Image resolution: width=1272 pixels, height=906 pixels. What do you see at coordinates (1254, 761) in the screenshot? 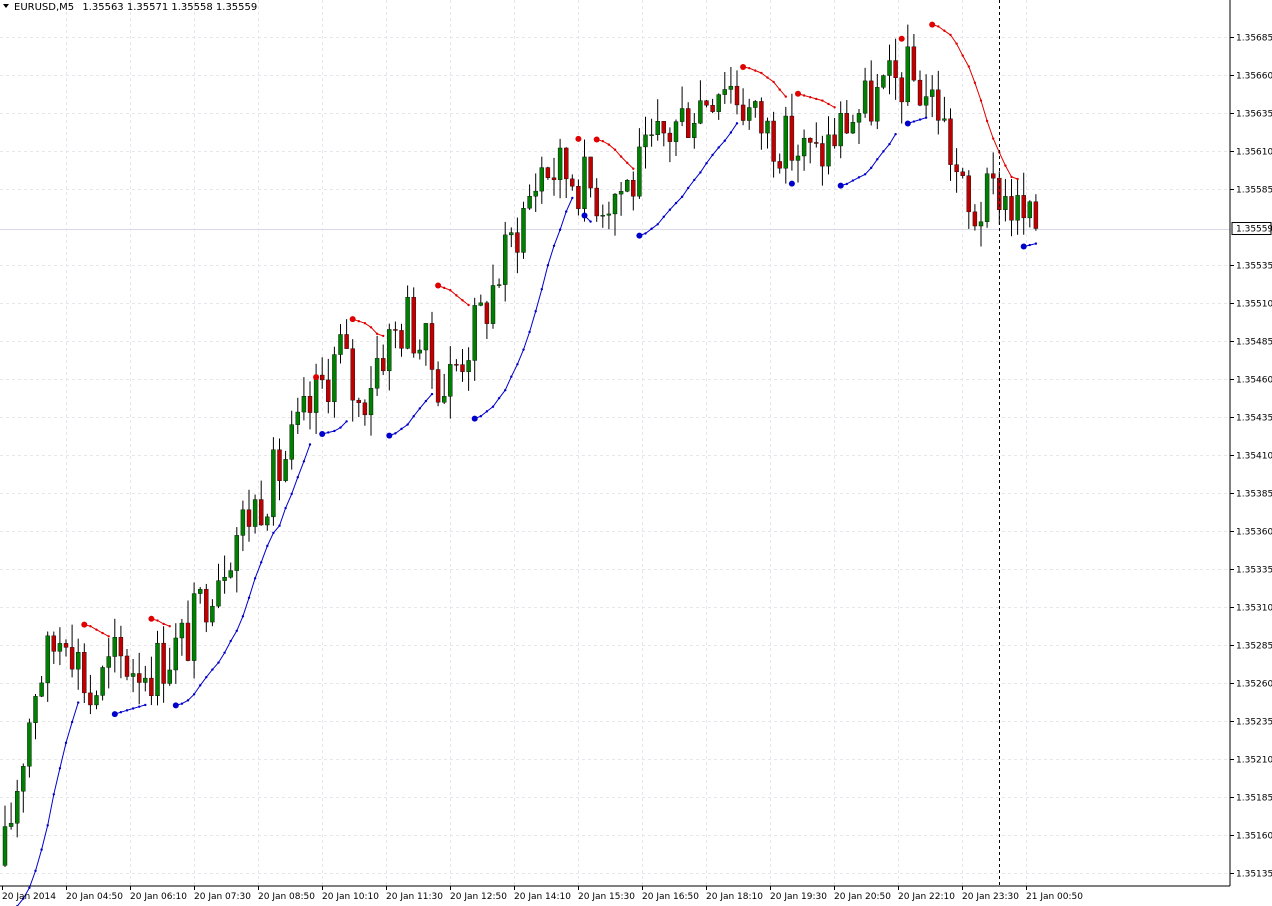
I see `price-tick-label: 1.35210` at bounding box center [1254, 761].